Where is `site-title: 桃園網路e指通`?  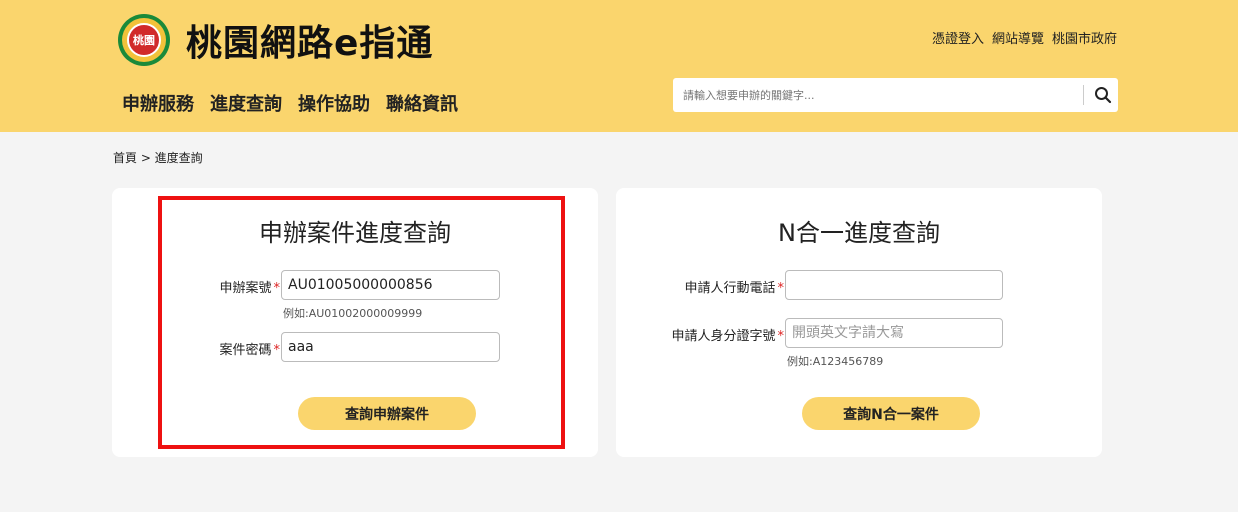 site-title: 桃園網路e指通 is located at coordinates (309, 40).